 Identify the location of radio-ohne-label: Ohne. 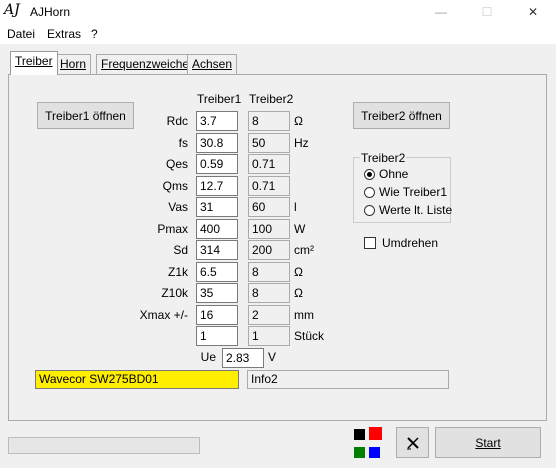
(394, 174).